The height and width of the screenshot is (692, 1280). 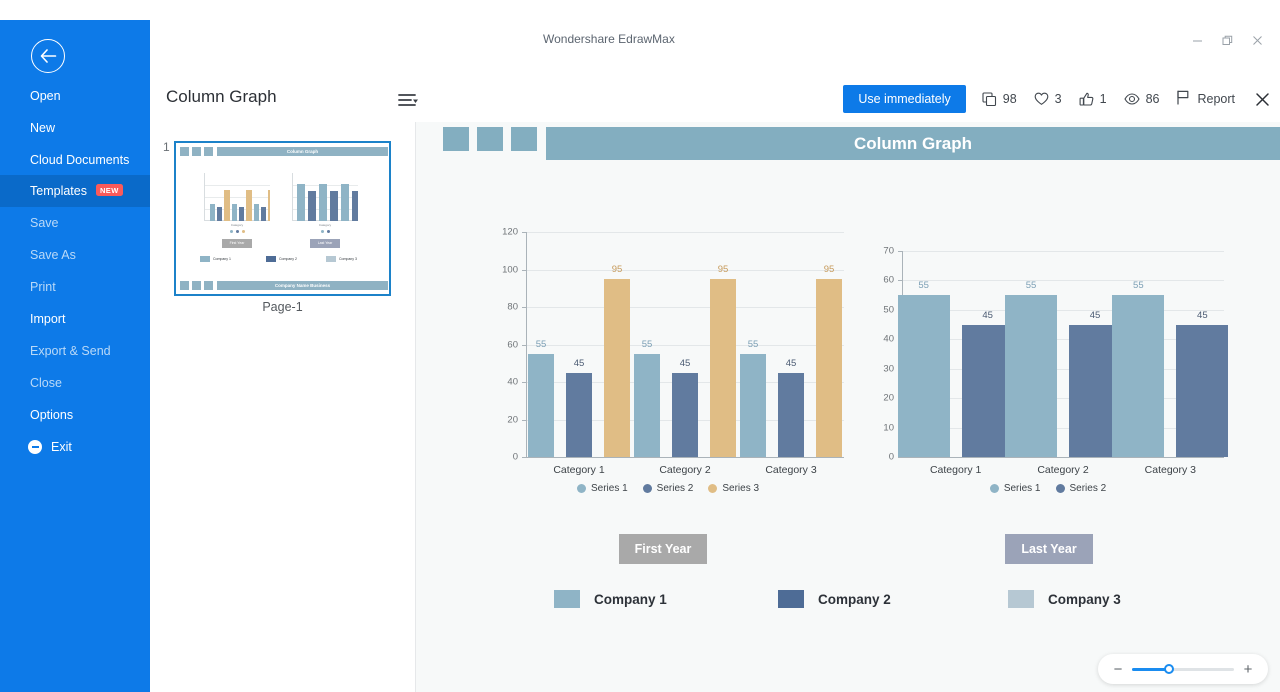 What do you see at coordinates (302, 151) in the screenshot?
I see `thumb-header-bar: Column Graph` at bounding box center [302, 151].